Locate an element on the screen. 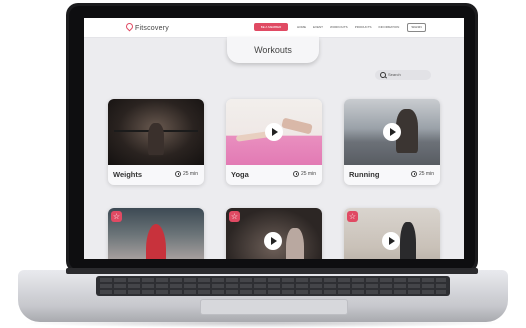 Image resolution: width=526 pixels, height=328 pixels. workout-card-weights: Weights 25 min is located at coordinates (156, 142).